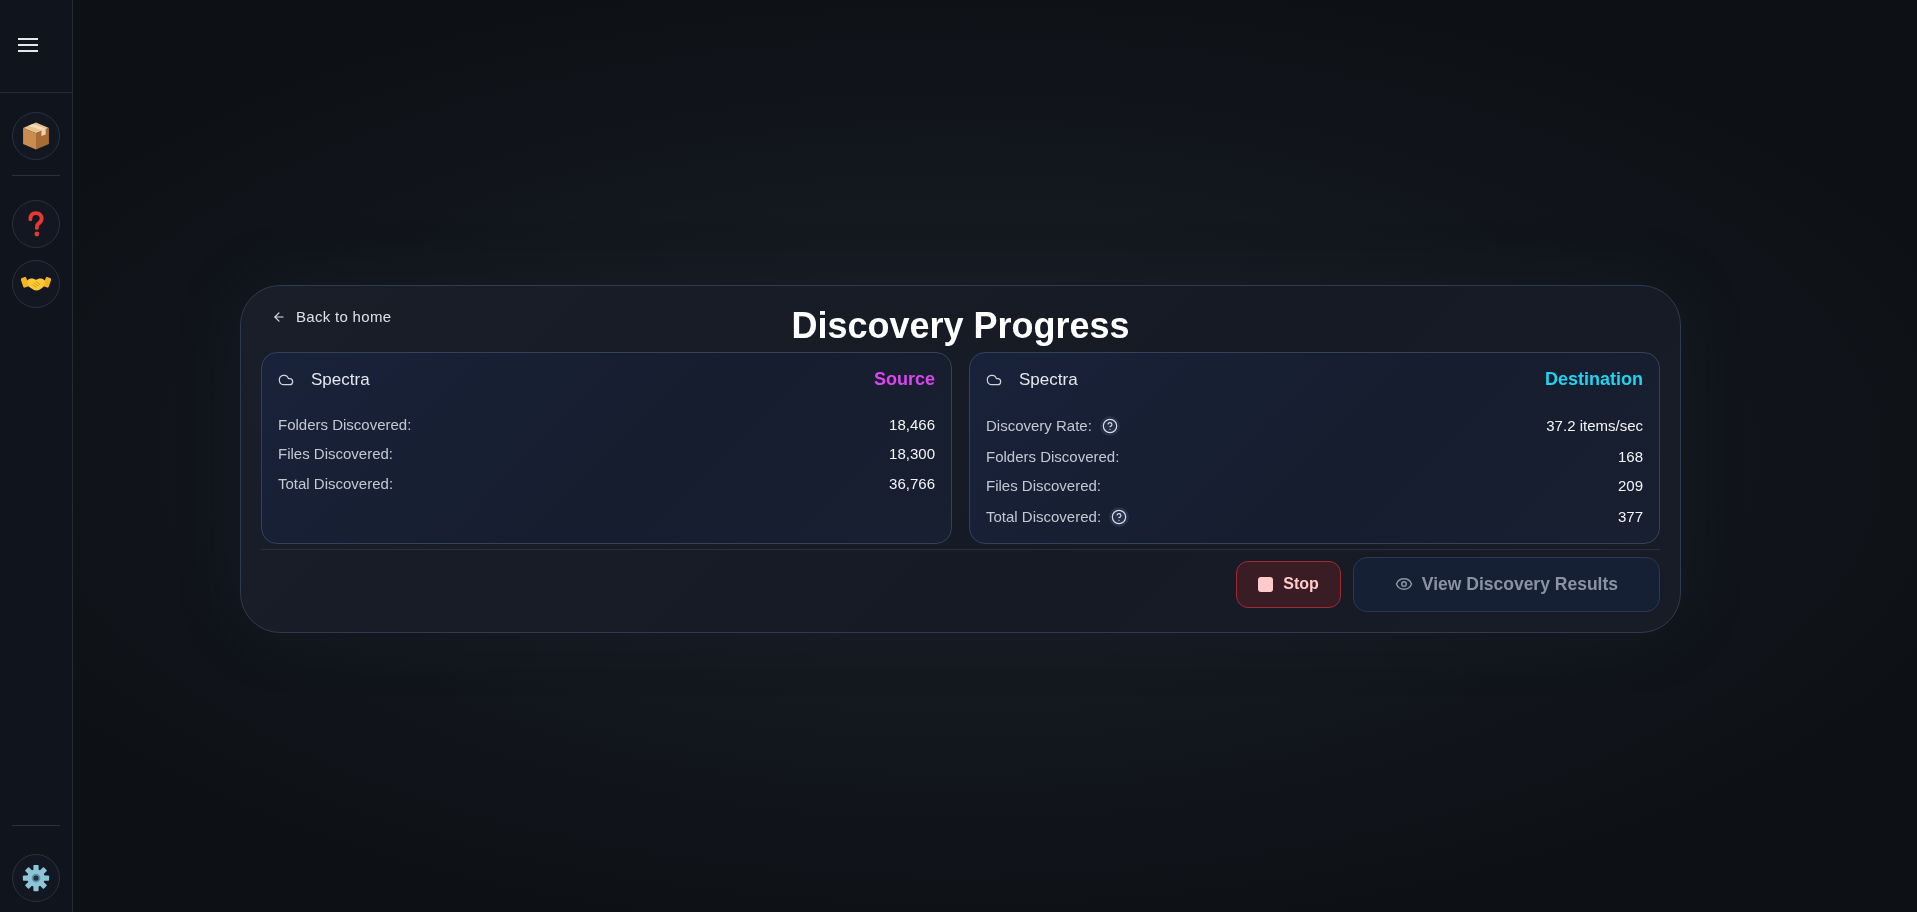 This screenshot has height=912, width=1917. Describe the element at coordinates (36, 284) in the screenshot. I see `handshake-button` at that location.